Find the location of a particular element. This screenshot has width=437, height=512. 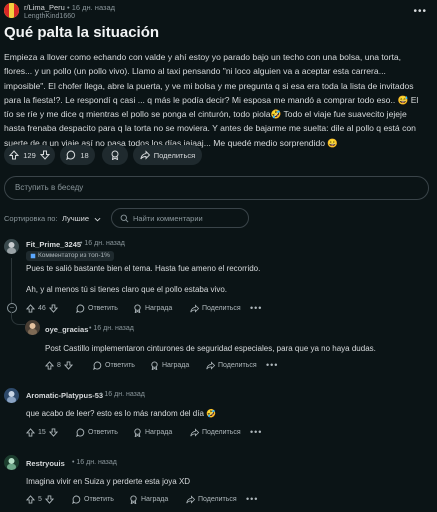

comment-username: Fit_Prime_3245 is located at coordinates (53, 244).